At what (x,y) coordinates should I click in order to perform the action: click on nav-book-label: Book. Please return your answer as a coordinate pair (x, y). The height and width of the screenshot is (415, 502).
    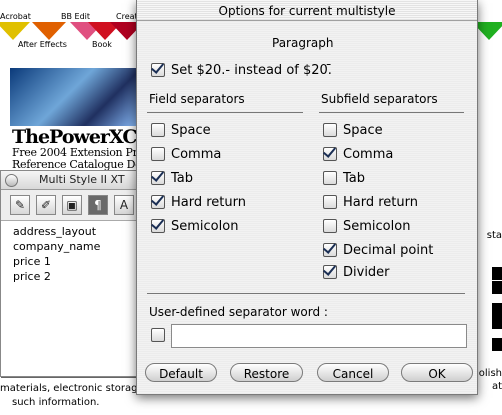
    Looking at the image, I should click on (102, 44).